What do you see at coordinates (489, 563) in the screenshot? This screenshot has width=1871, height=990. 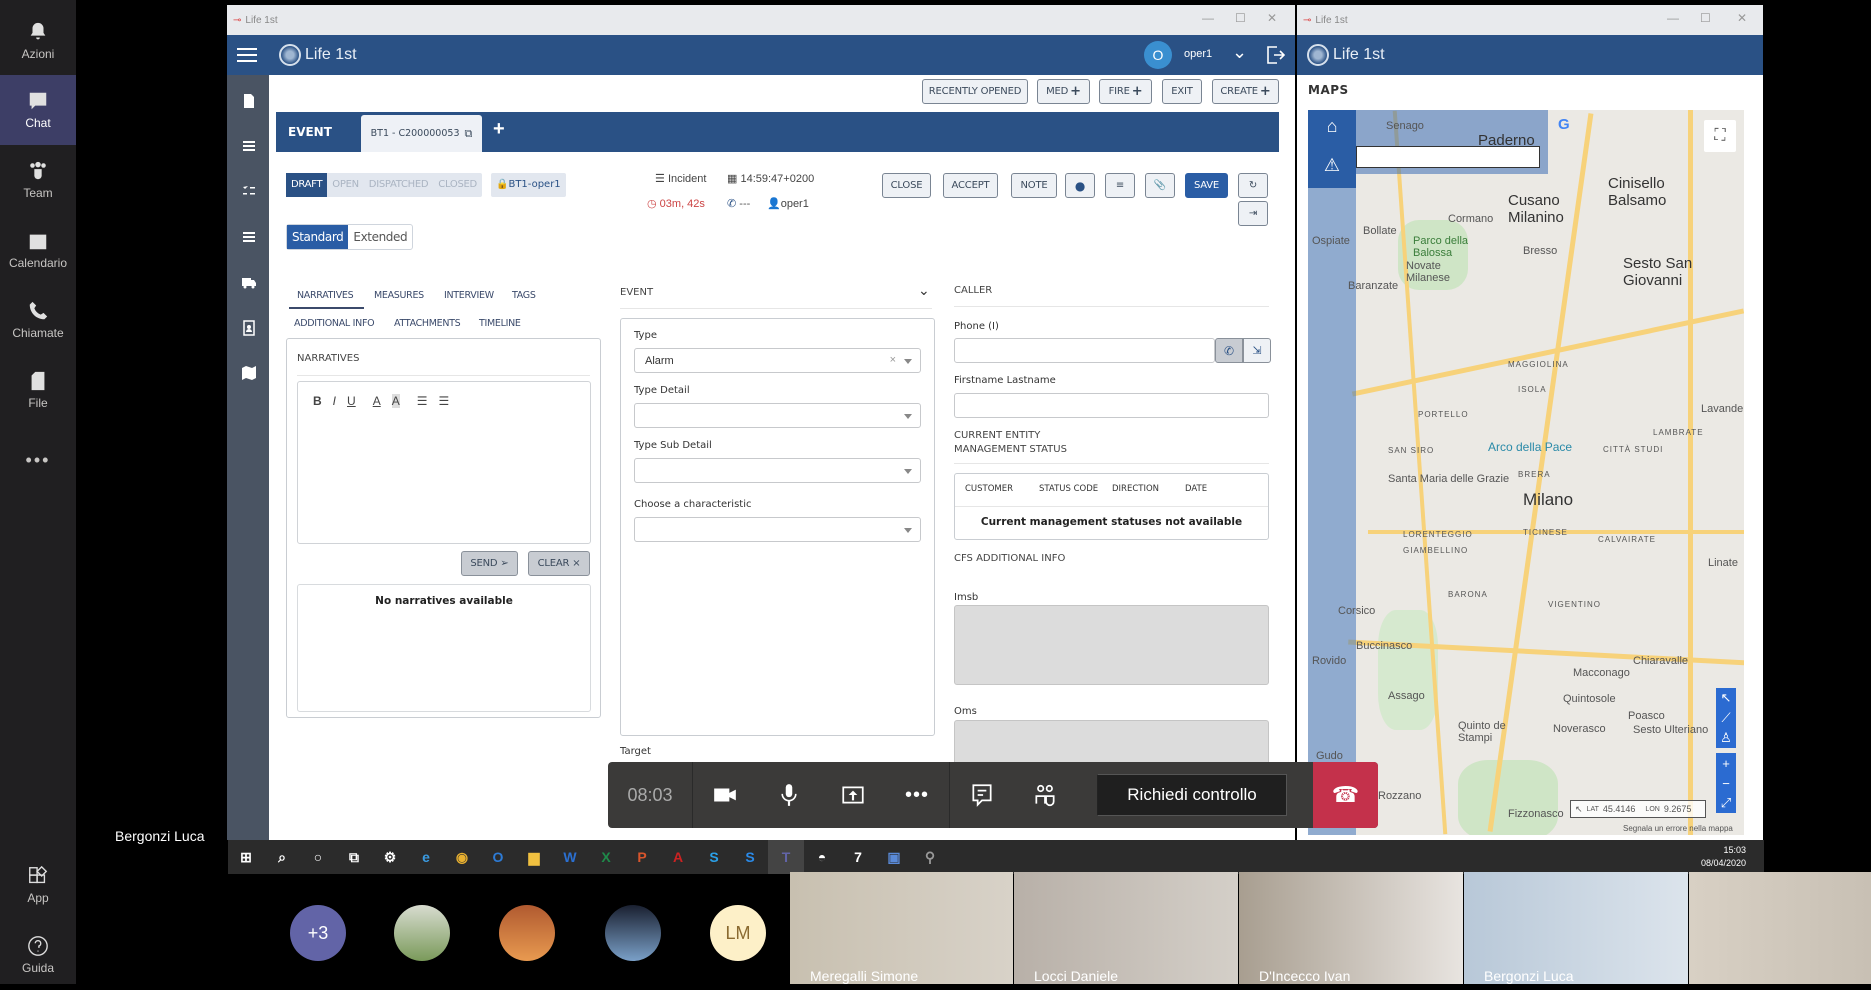 I see `send-button: SEND ➢` at bounding box center [489, 563].